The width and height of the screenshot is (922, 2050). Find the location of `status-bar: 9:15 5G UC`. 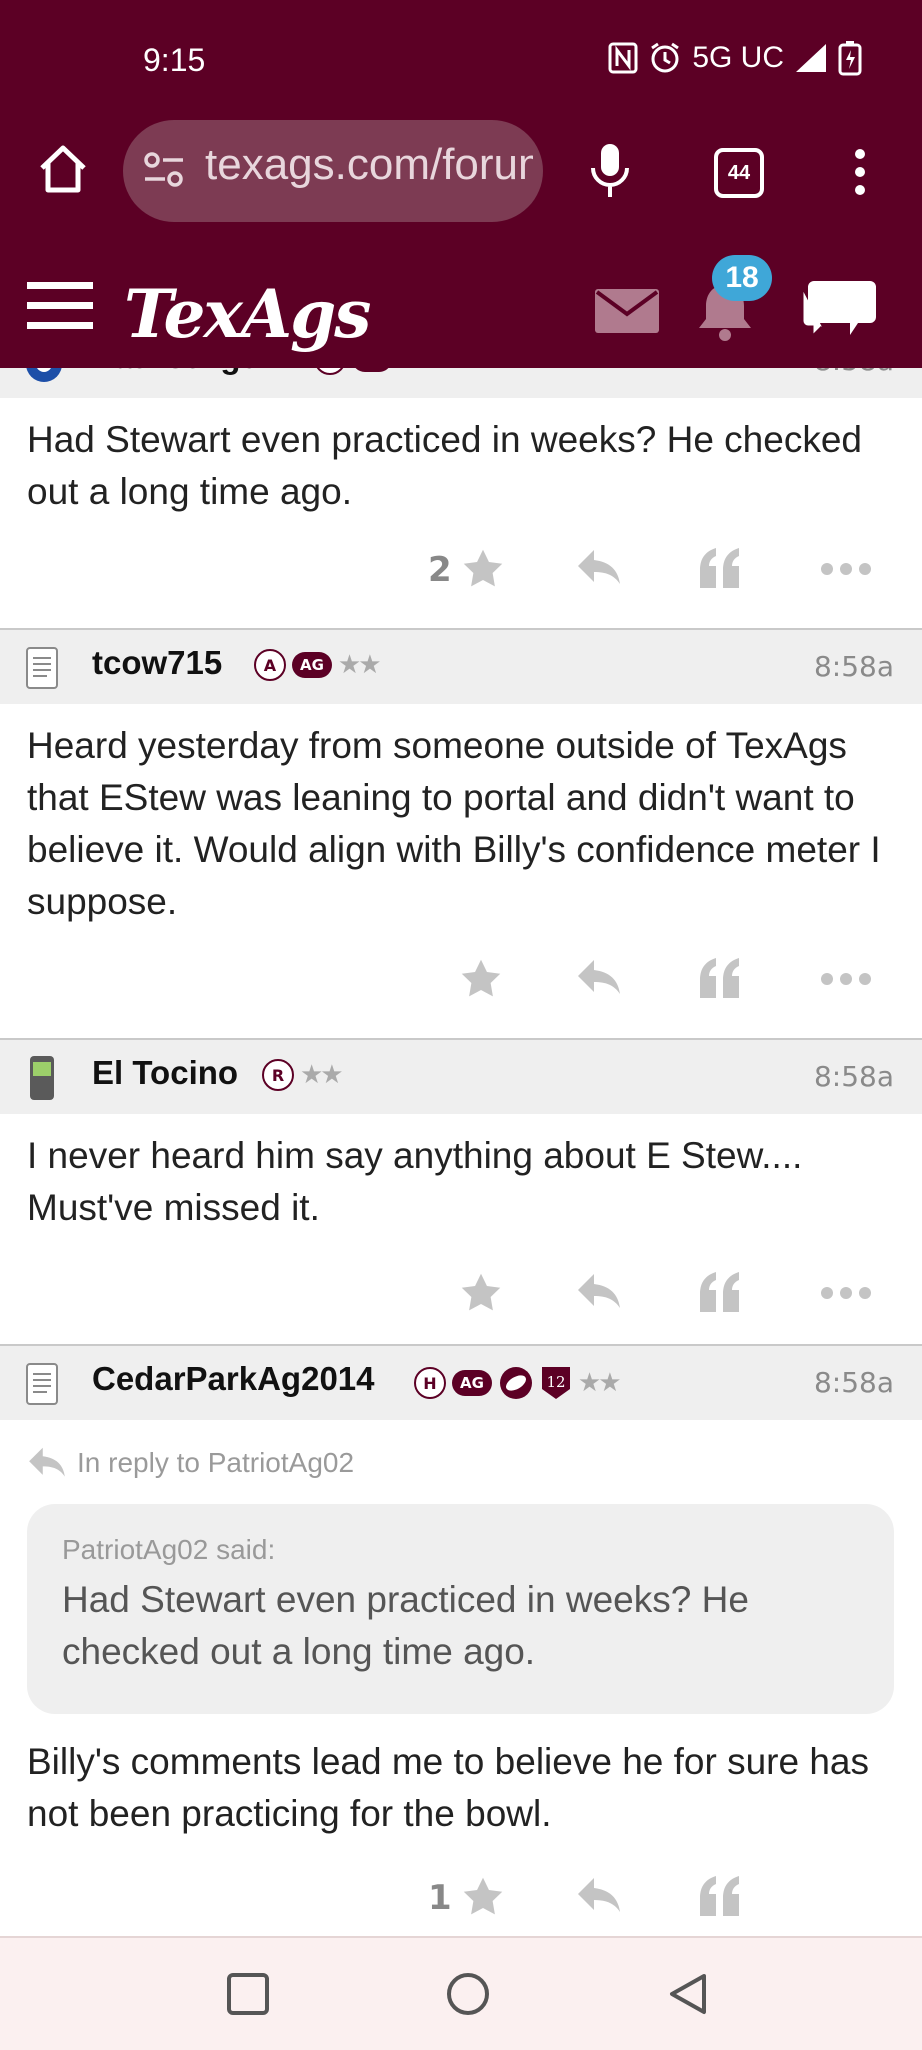

status-bar: 9:15 5G UC is located at coordinates (461, 60).